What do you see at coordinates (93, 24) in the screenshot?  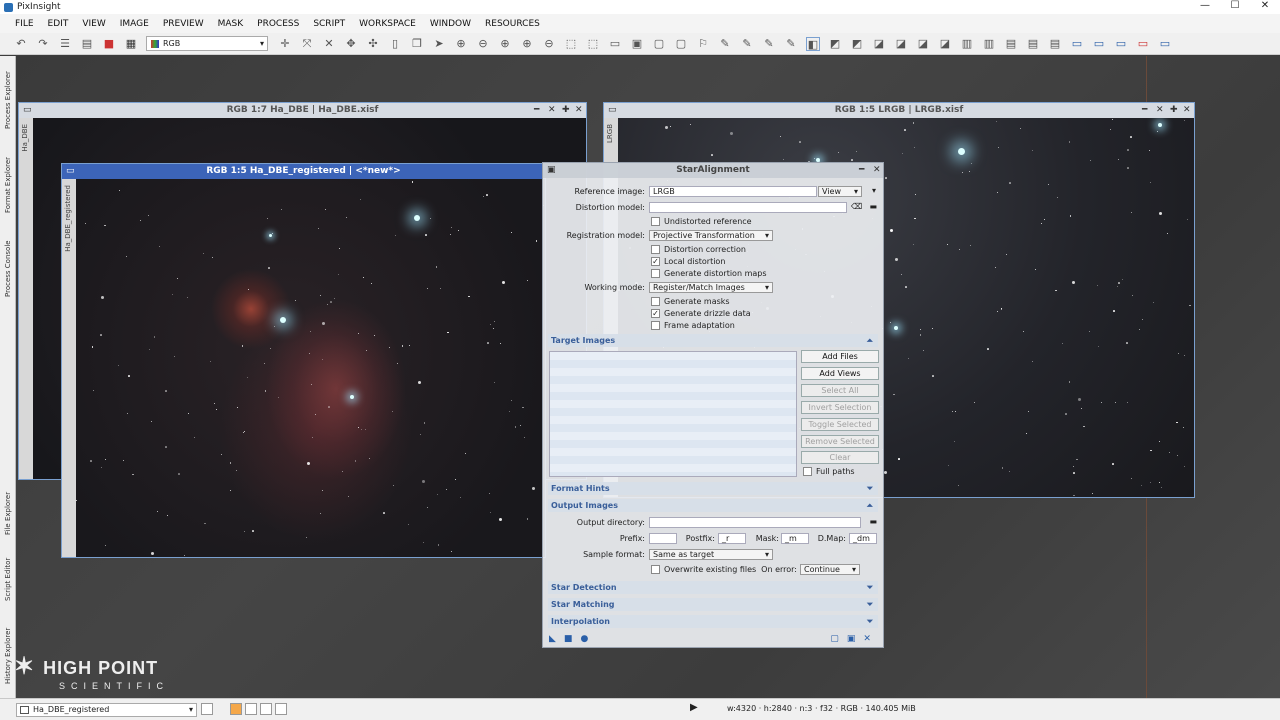 I see `menu-view: VIEW` at bounding box center [93, 24].